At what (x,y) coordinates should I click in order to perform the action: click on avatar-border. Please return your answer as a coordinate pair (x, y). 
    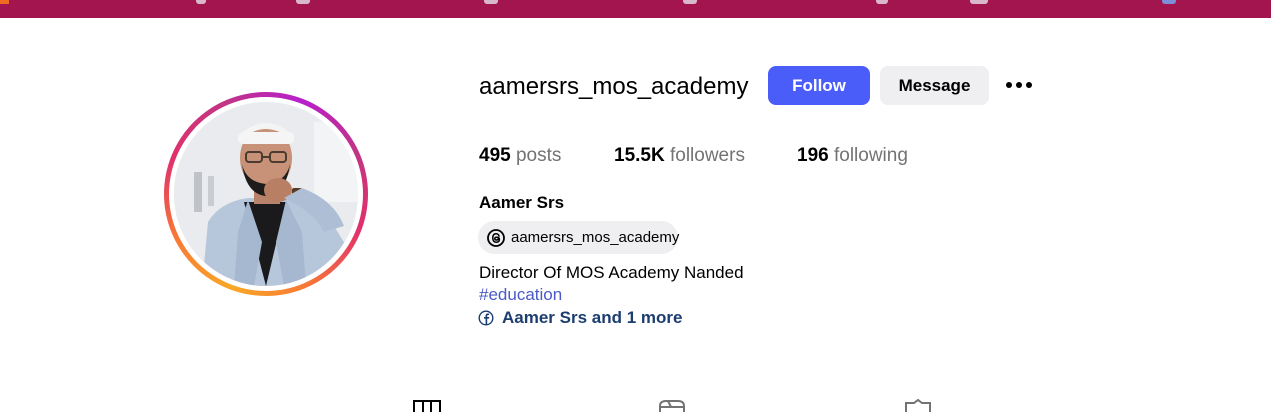
    Looking at the image, I should click on (266, 194).